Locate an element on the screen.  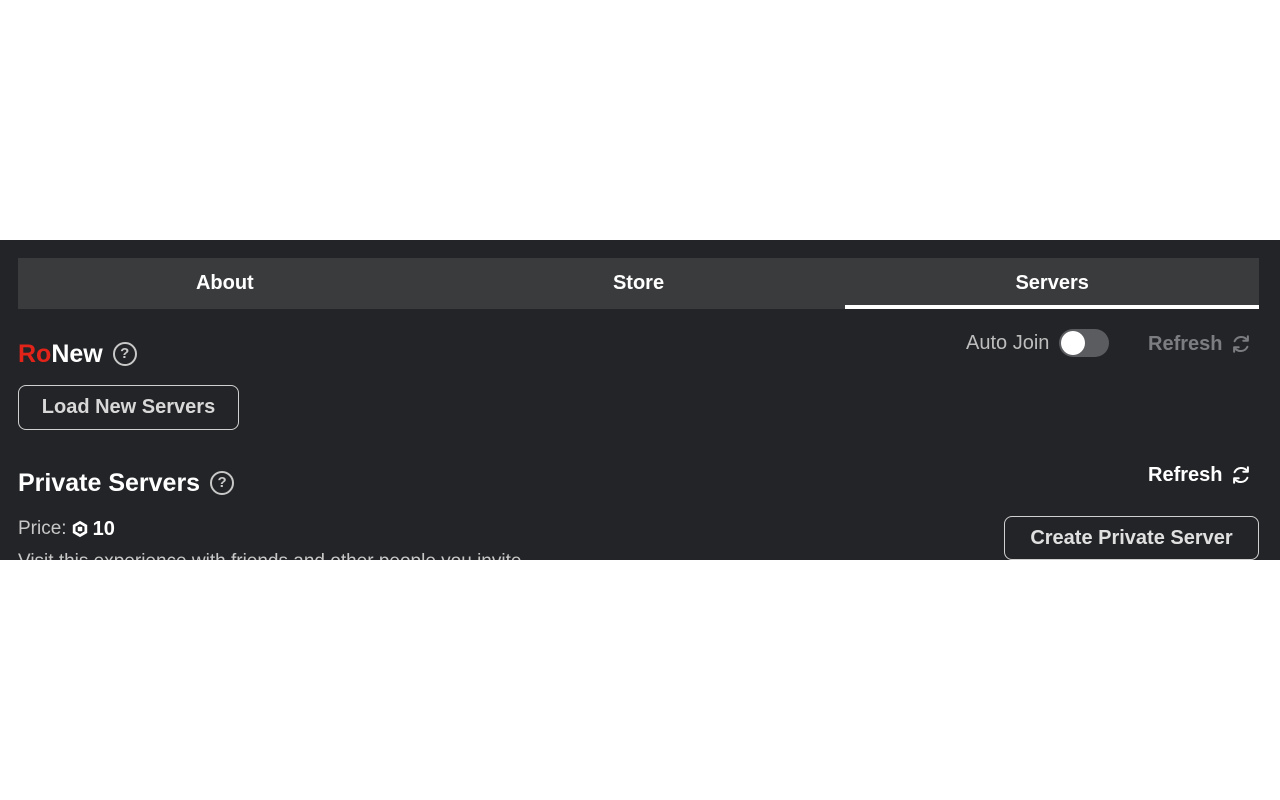
price-value: 10 is located at coordinates (103, 528).